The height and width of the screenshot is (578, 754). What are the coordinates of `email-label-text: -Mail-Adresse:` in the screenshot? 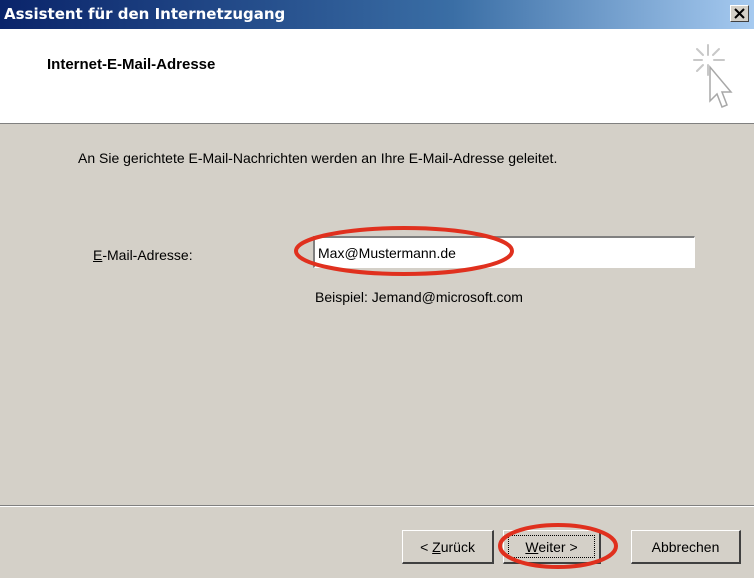 It's located at (147, 255).